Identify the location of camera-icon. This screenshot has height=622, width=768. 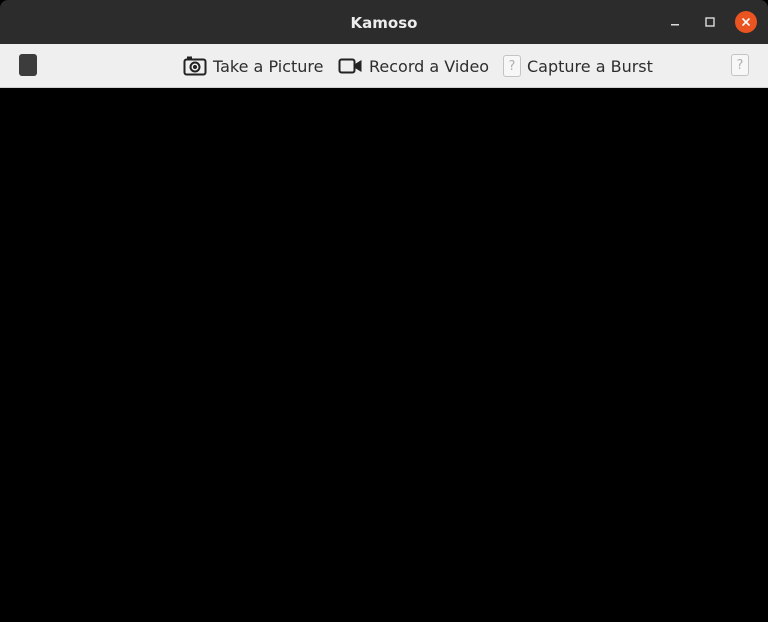
(195, 66).